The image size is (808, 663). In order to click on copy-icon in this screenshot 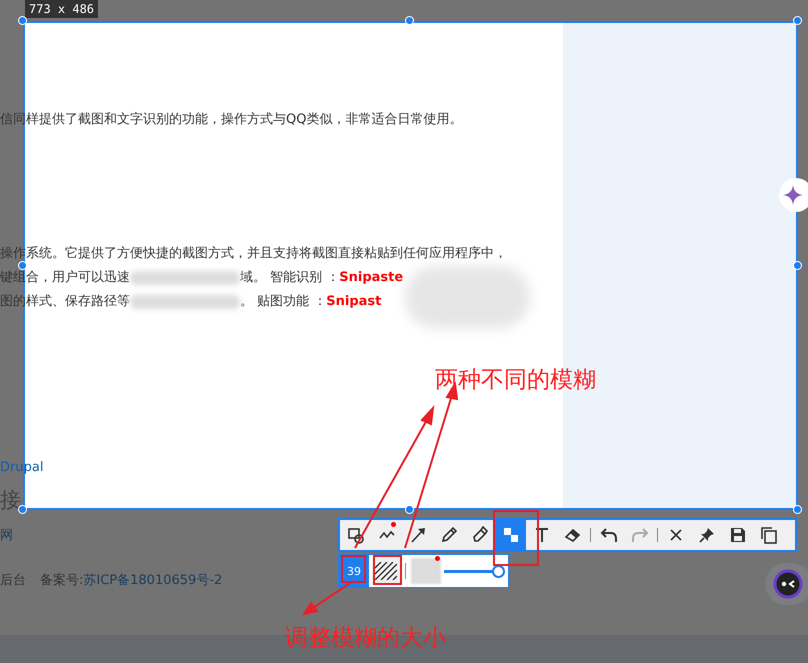, I will do `click(769, 535)`.